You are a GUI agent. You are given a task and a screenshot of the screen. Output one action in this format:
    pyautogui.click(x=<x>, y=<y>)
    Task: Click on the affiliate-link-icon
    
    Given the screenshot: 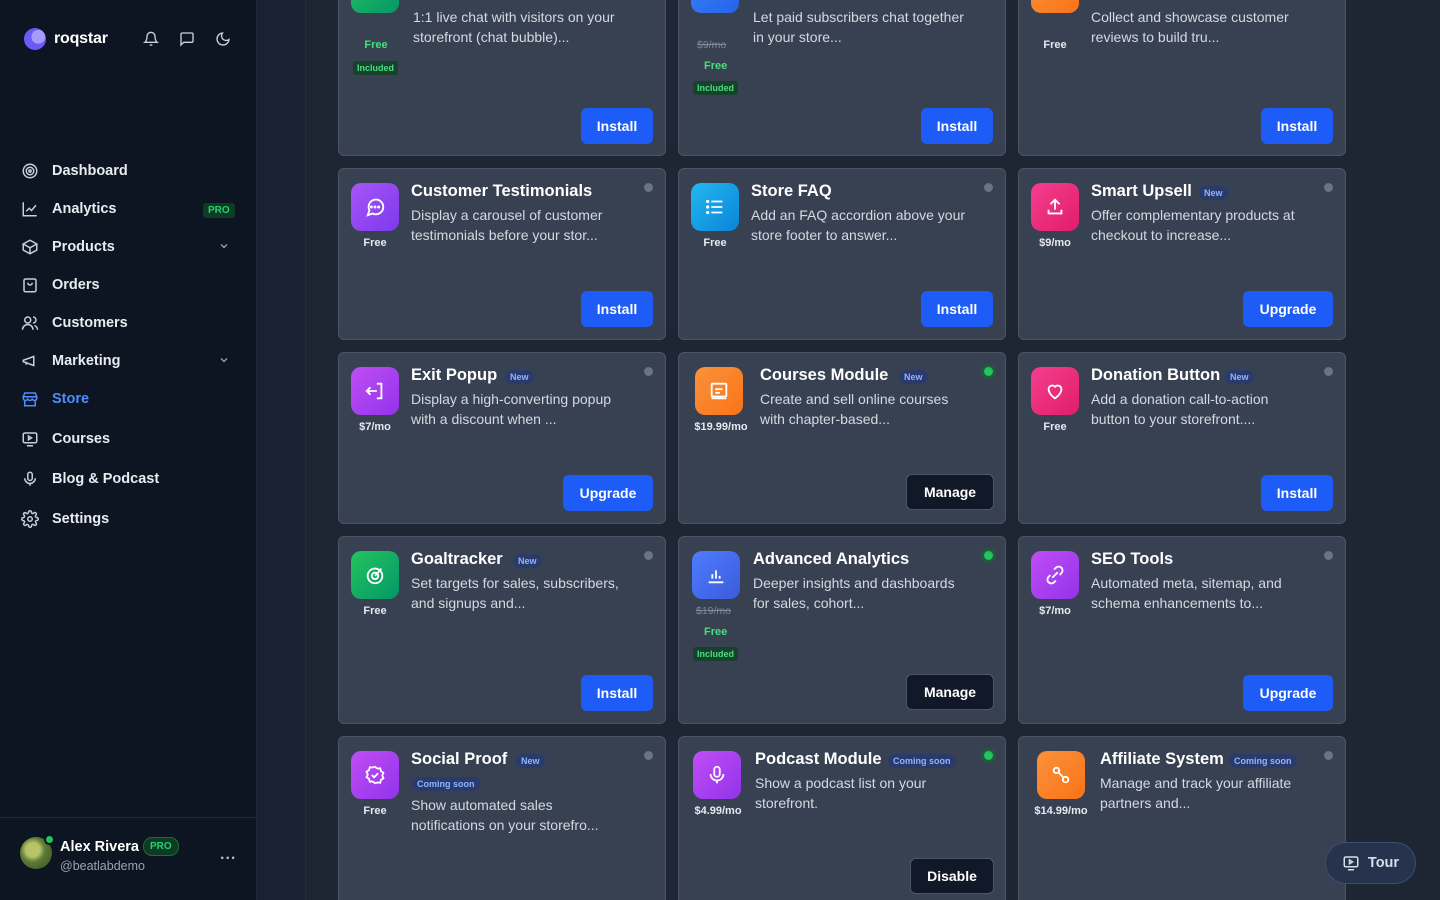 What is the action you would take?
    pyautogui.click(x=1061, y=775)
    